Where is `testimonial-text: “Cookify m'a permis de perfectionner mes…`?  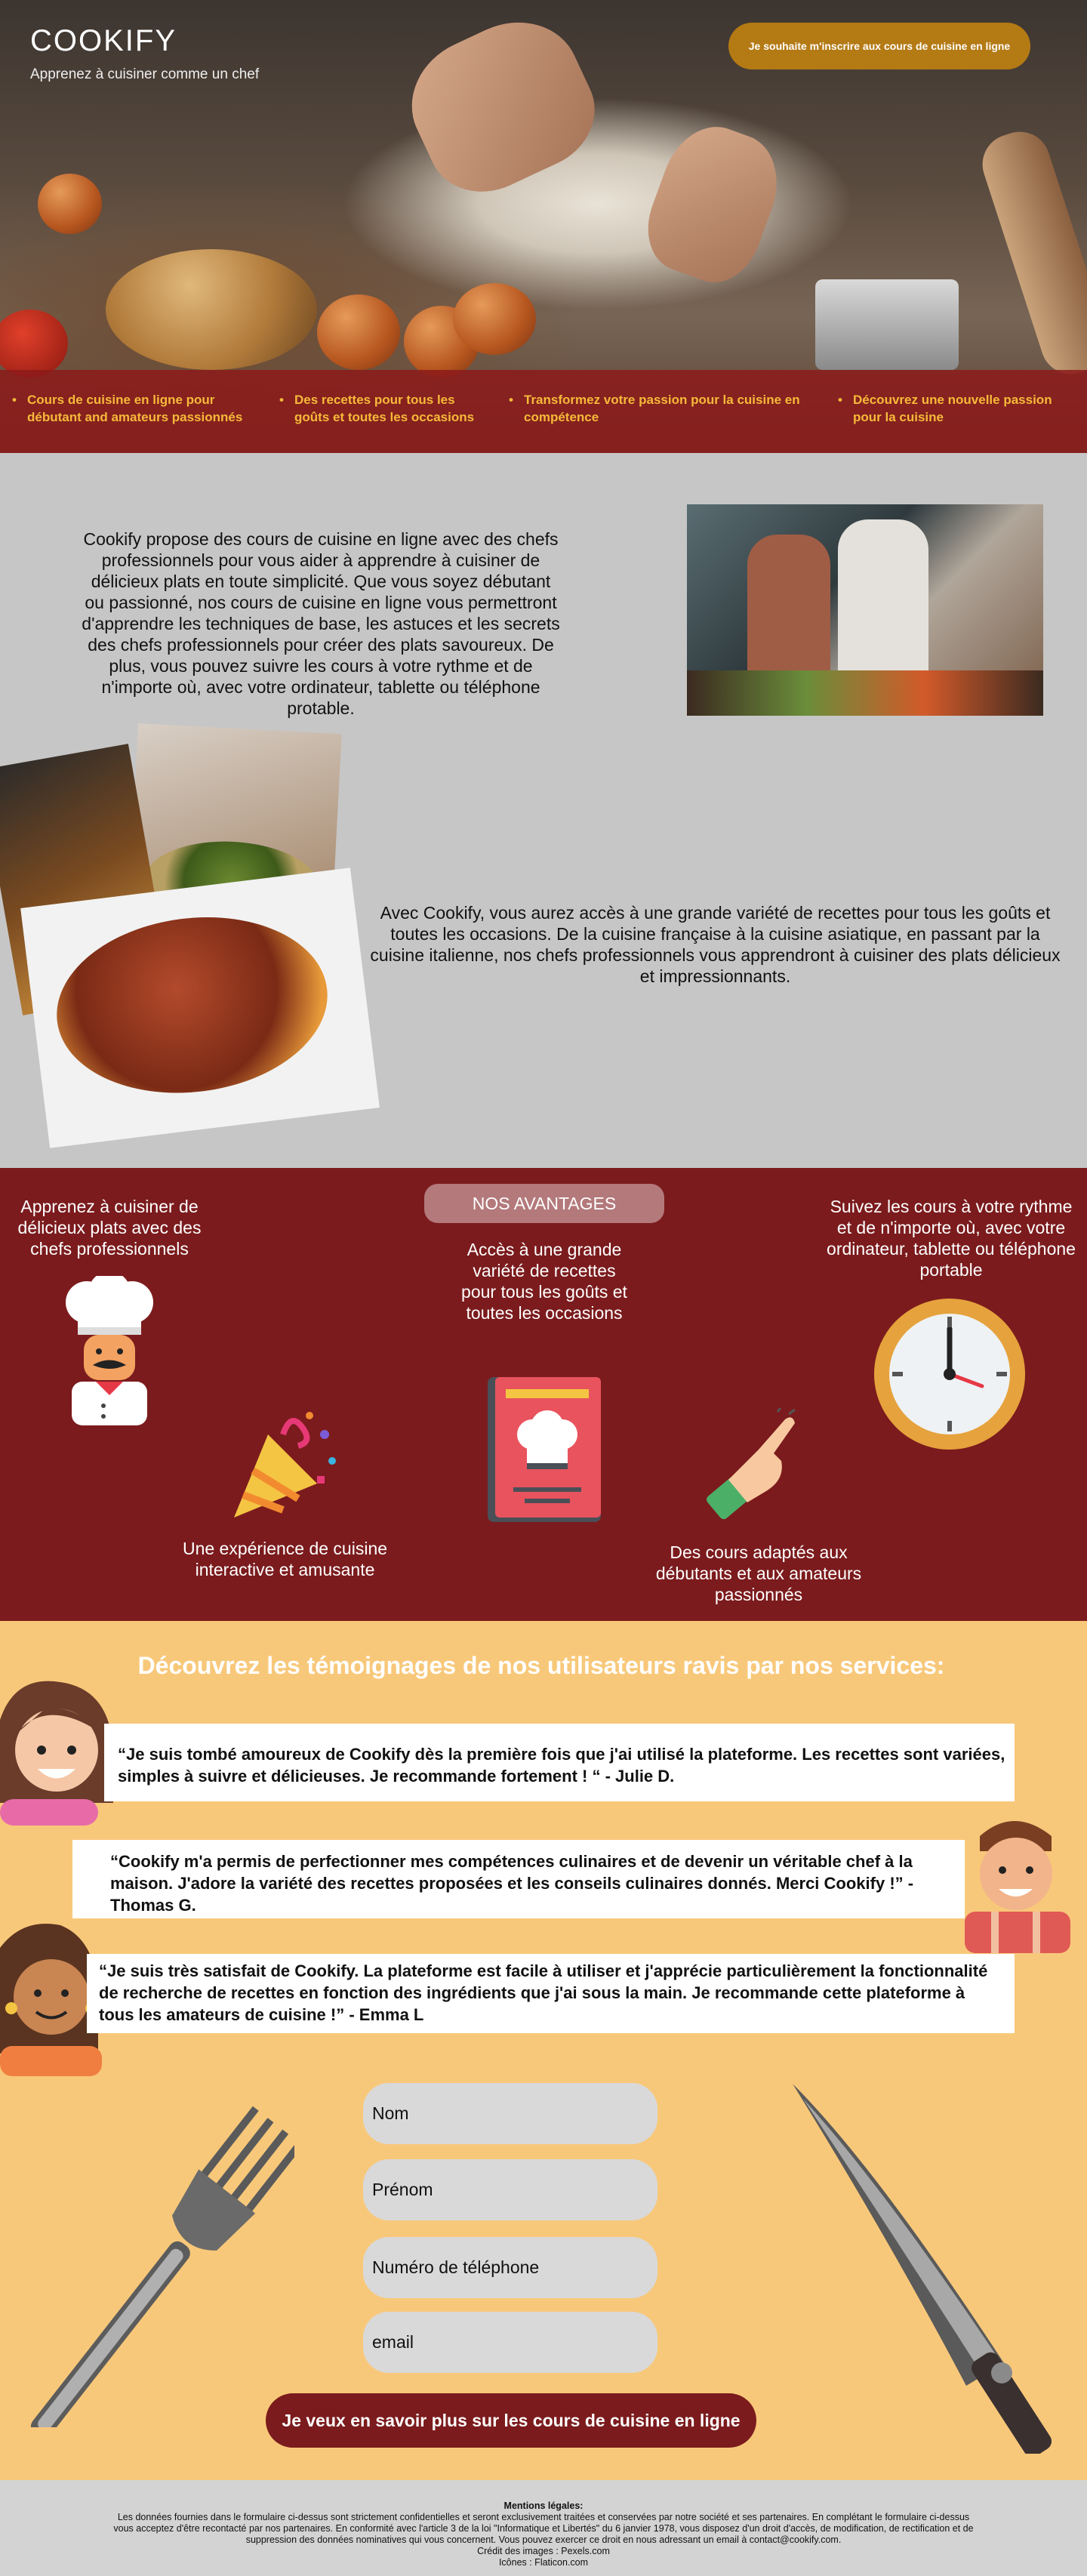
testimonial-text: “Cookify m'a permis de perfectionner mes… is located at coordinates (512, 1883).